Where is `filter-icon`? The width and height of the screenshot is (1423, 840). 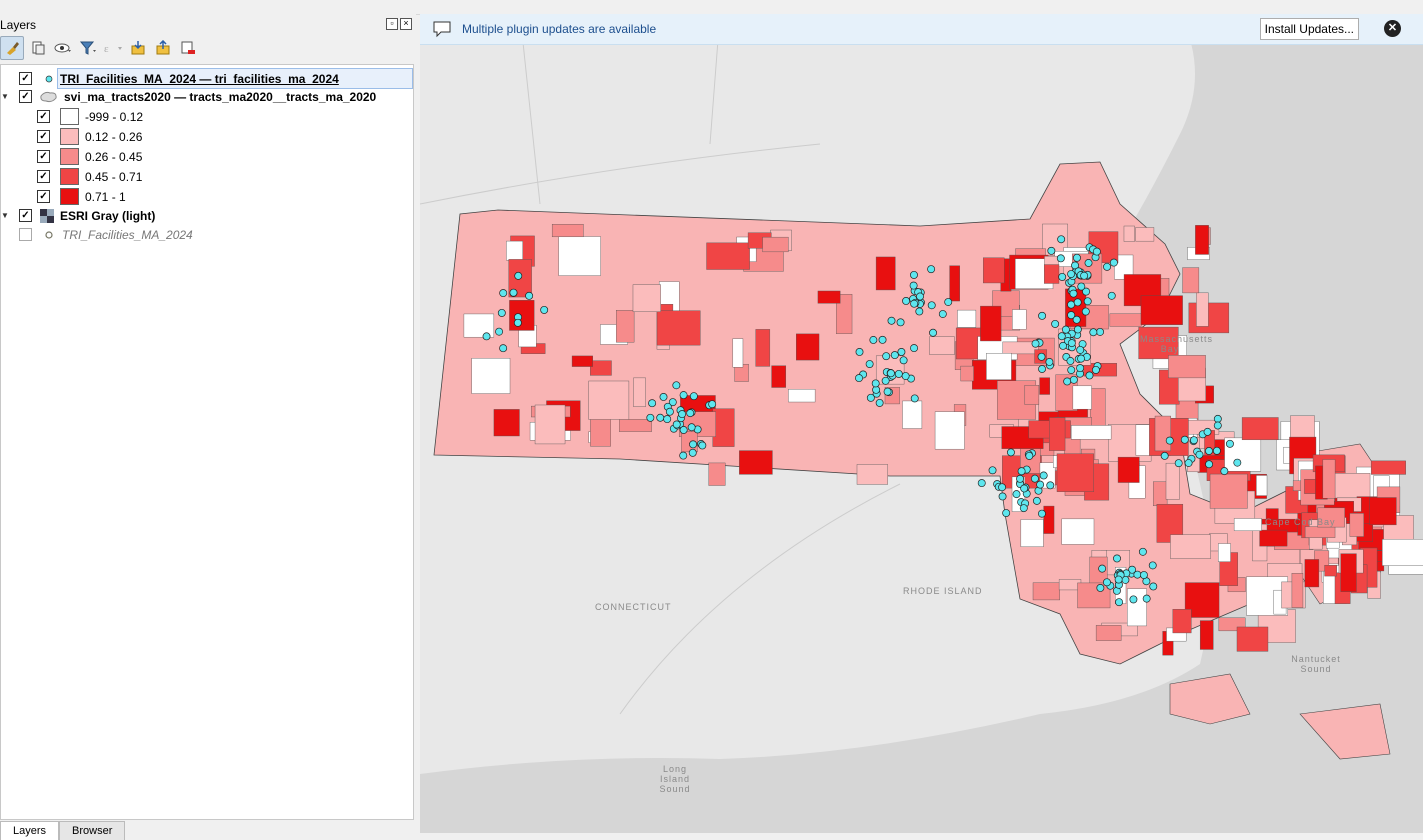 filter-icon is located at coordinates (87, 48).